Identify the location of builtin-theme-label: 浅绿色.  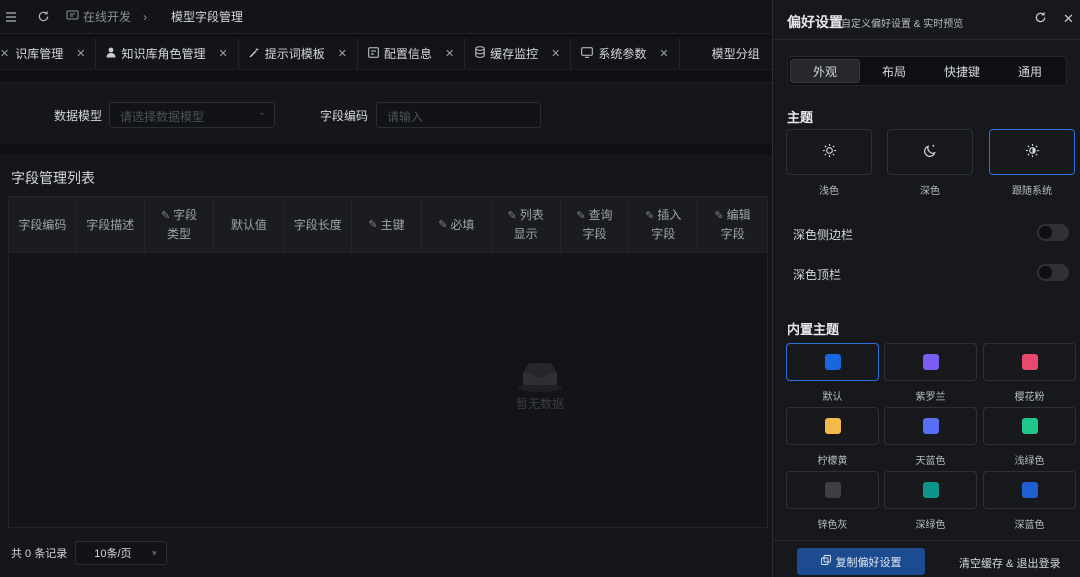
(1029, 461).